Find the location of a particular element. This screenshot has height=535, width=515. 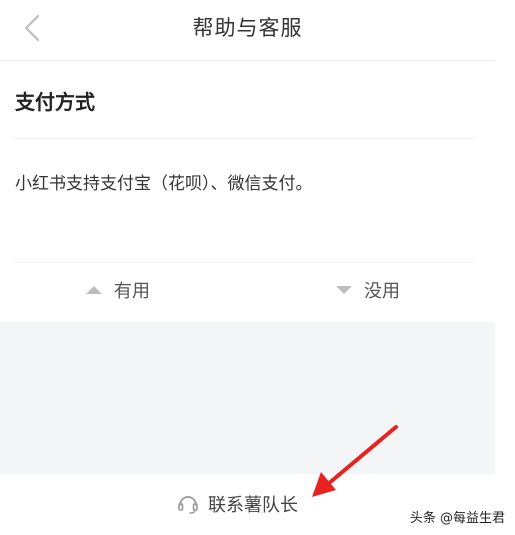

top-bar: 帮助与客服 is located at coordinates (247, 30).